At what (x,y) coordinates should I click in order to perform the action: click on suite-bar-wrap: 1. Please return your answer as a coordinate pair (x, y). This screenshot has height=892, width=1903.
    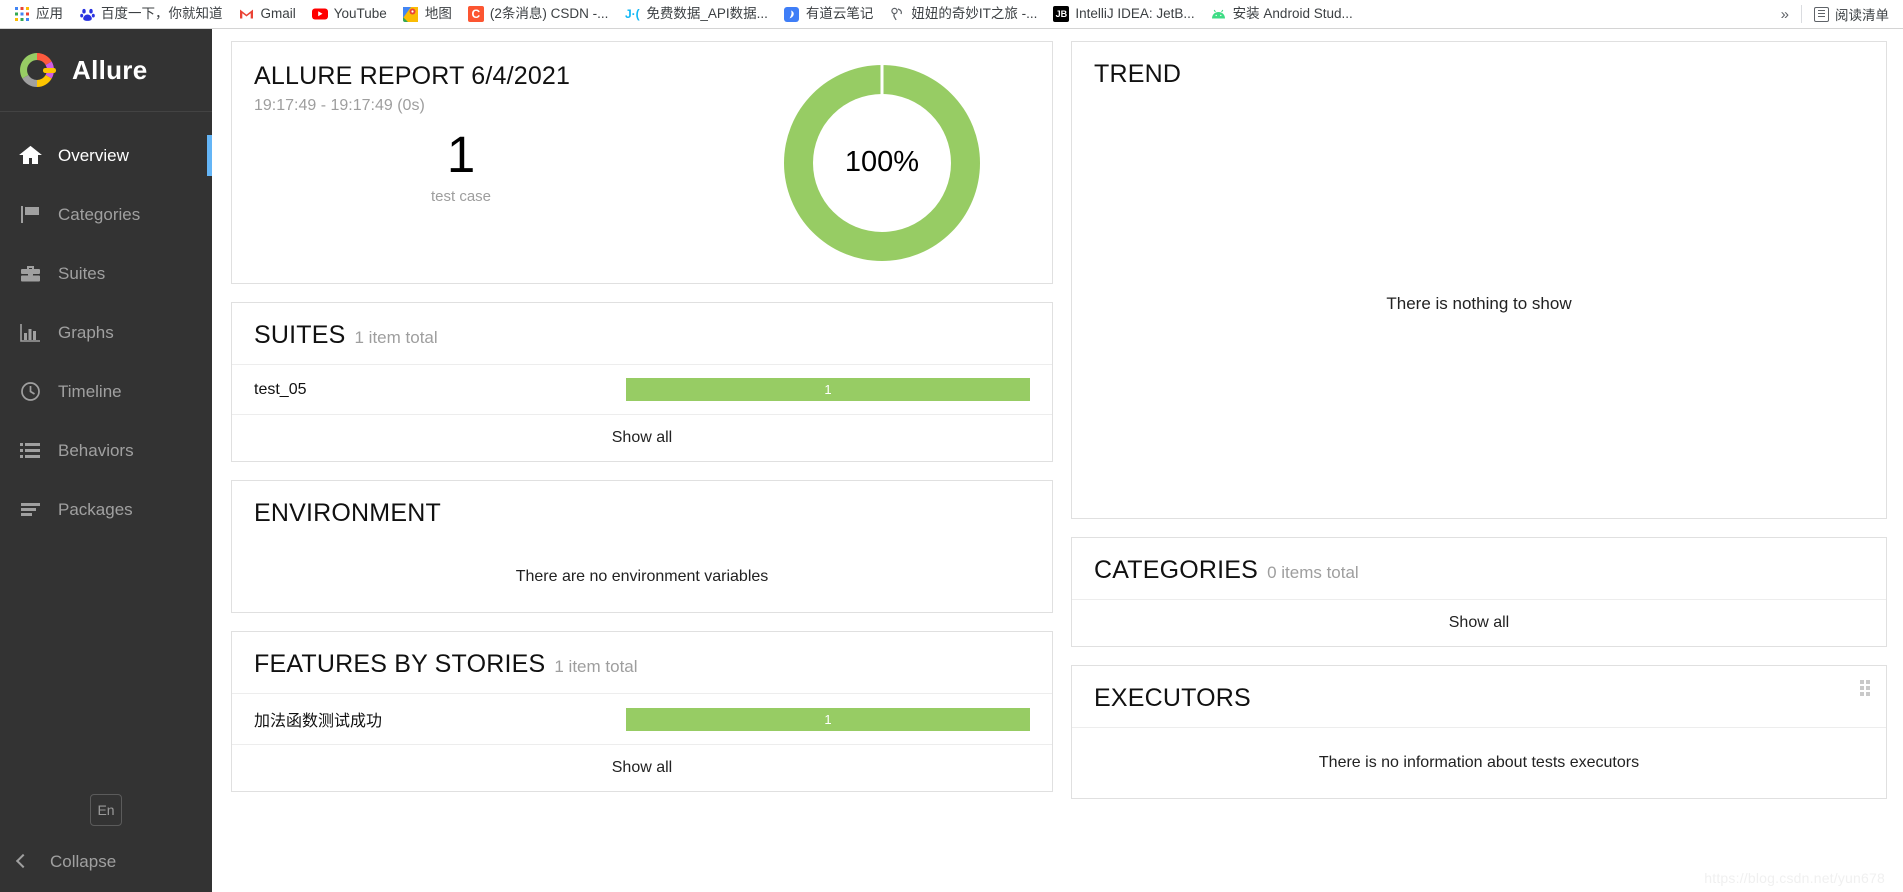
    Looking at the image, I should click on (808, 389).